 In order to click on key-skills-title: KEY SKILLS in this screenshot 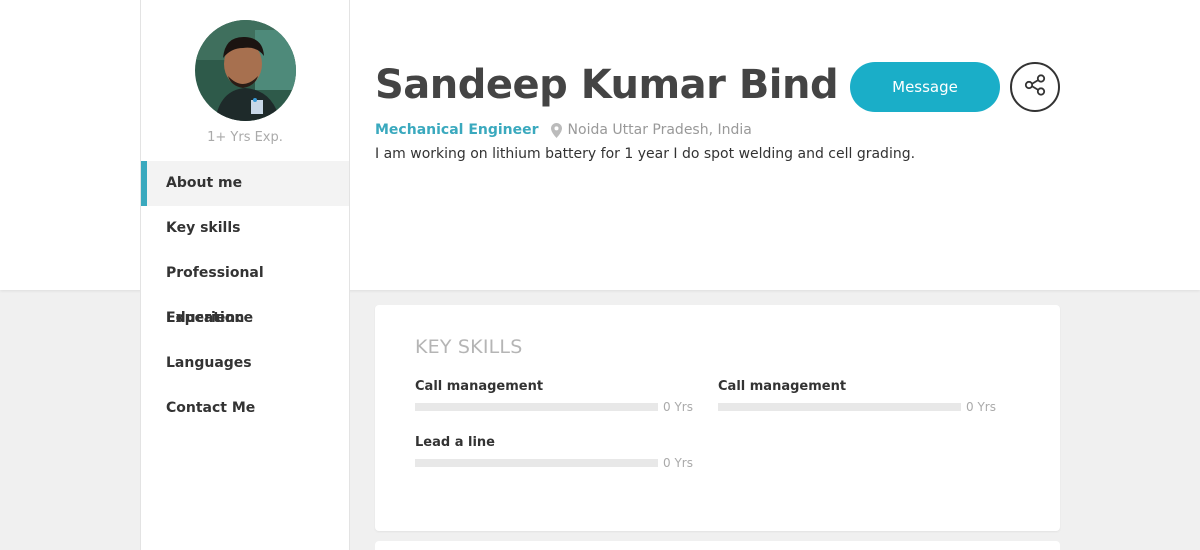, I will do `click(469, 347)`.